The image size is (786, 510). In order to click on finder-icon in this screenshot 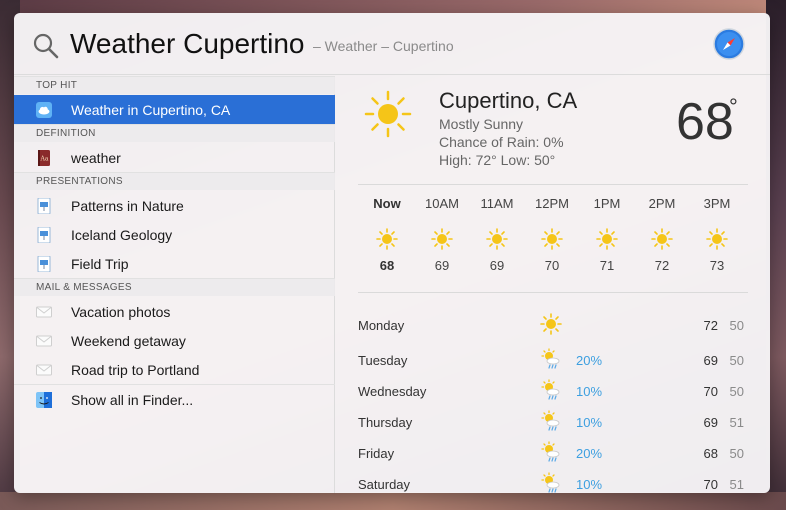, I will do `click(44, 399)`.